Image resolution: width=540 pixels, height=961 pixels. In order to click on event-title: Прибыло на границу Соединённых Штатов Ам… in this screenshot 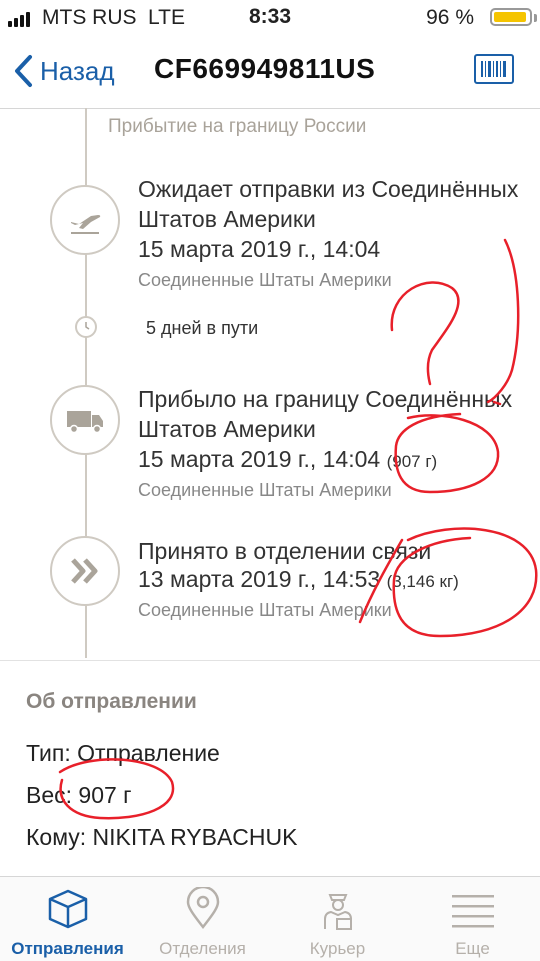, I will do `click(325, 414)`.